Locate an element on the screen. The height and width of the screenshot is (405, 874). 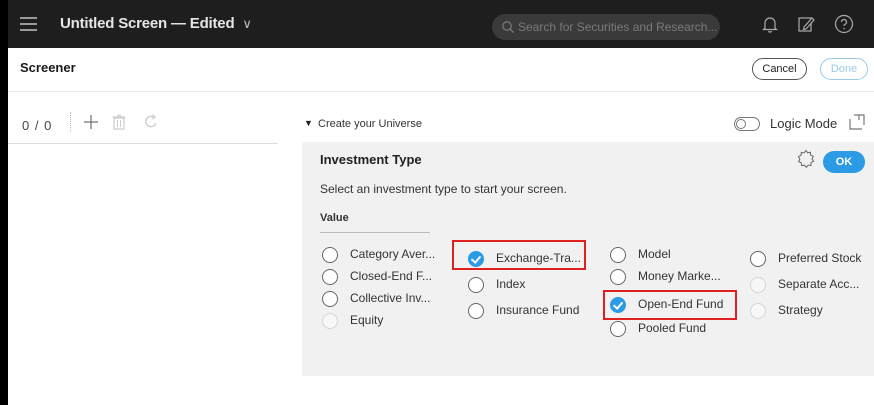
toolbar-divider is located at coordinates (70, 122).